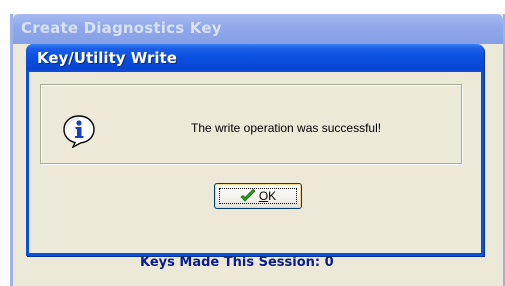 Image resolution: width=505 pixels, height=286 pixels. I want to click on keys-made-counter: Keys Made This Session: 0, so click(237, 262).